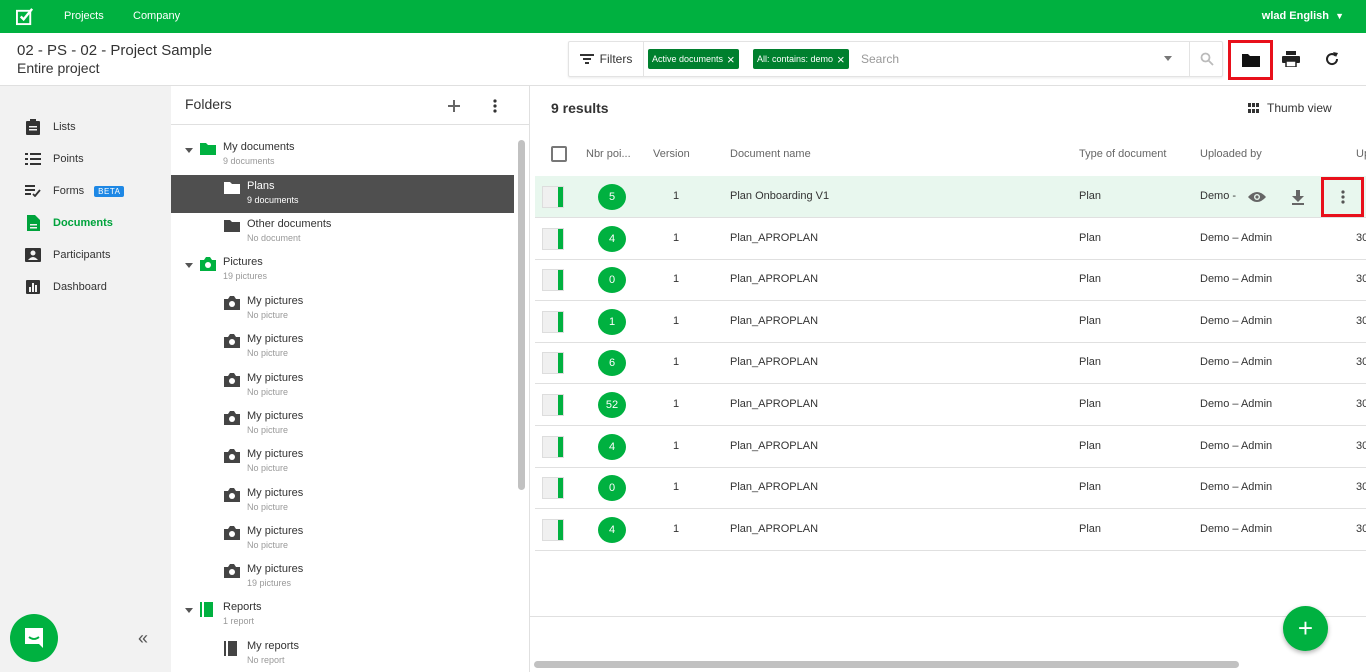 The image size is (1366, 672). I want to click on chat-widget-button, so click(34, 638).